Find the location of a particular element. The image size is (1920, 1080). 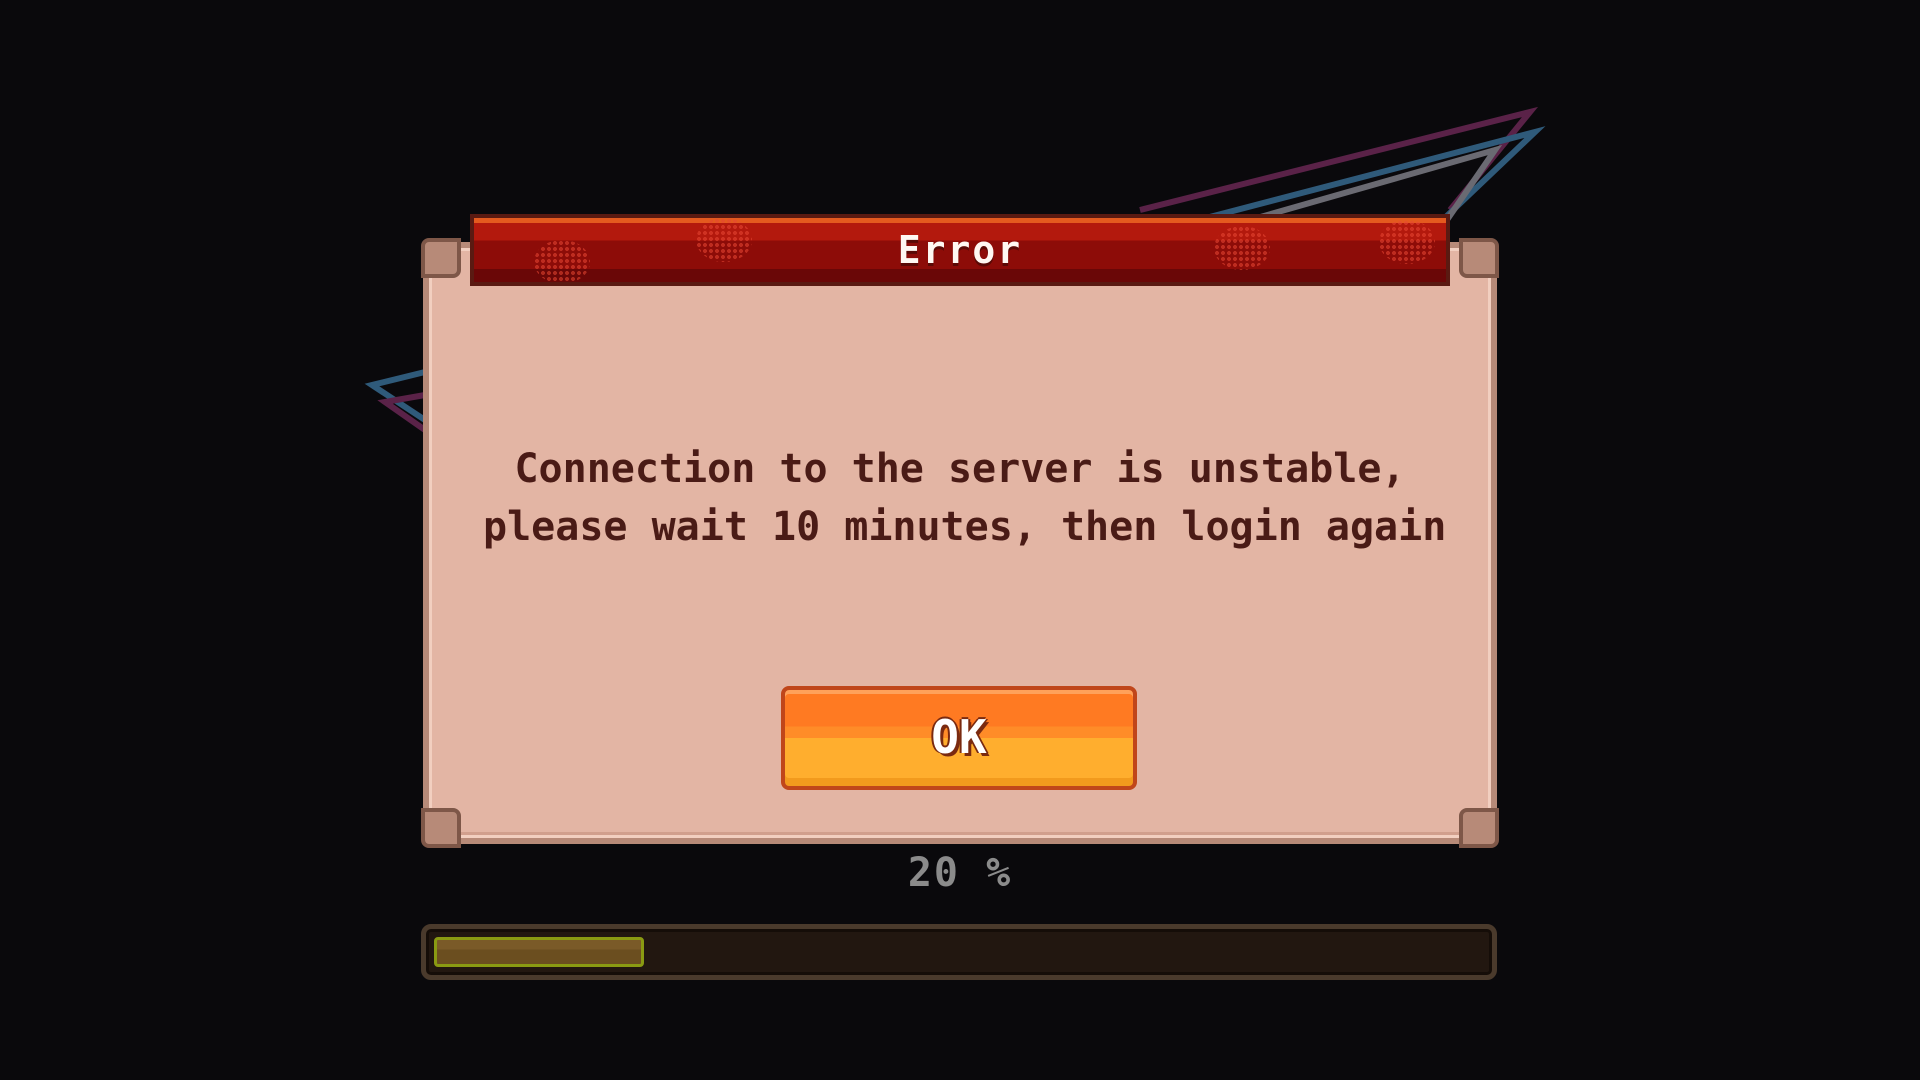

ok-button-label: OK is located at coordinates (959, 737).